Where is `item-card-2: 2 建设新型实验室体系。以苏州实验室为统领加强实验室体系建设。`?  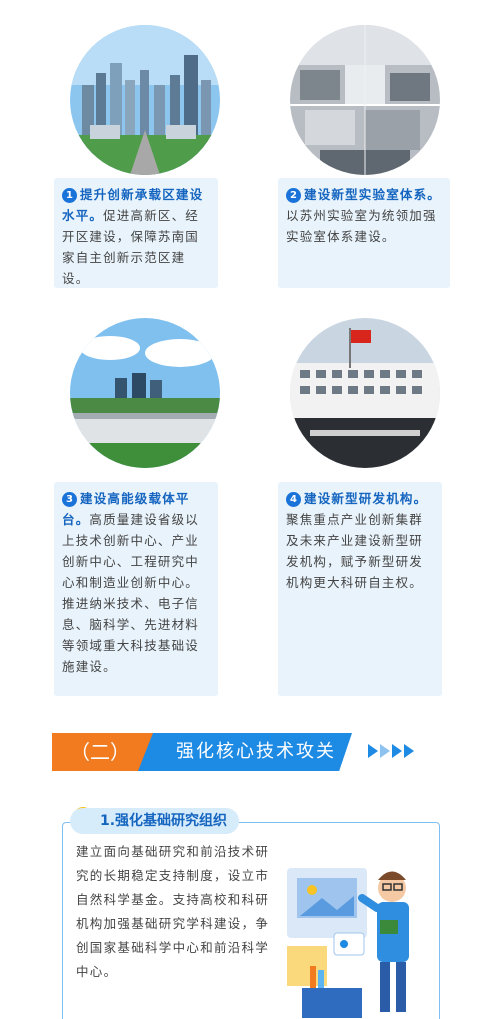
item-card-2: 2 建设新型实验室体系。以苏州实验室为统领加强实验室体系建设。 is located at coordinates (364, 233).